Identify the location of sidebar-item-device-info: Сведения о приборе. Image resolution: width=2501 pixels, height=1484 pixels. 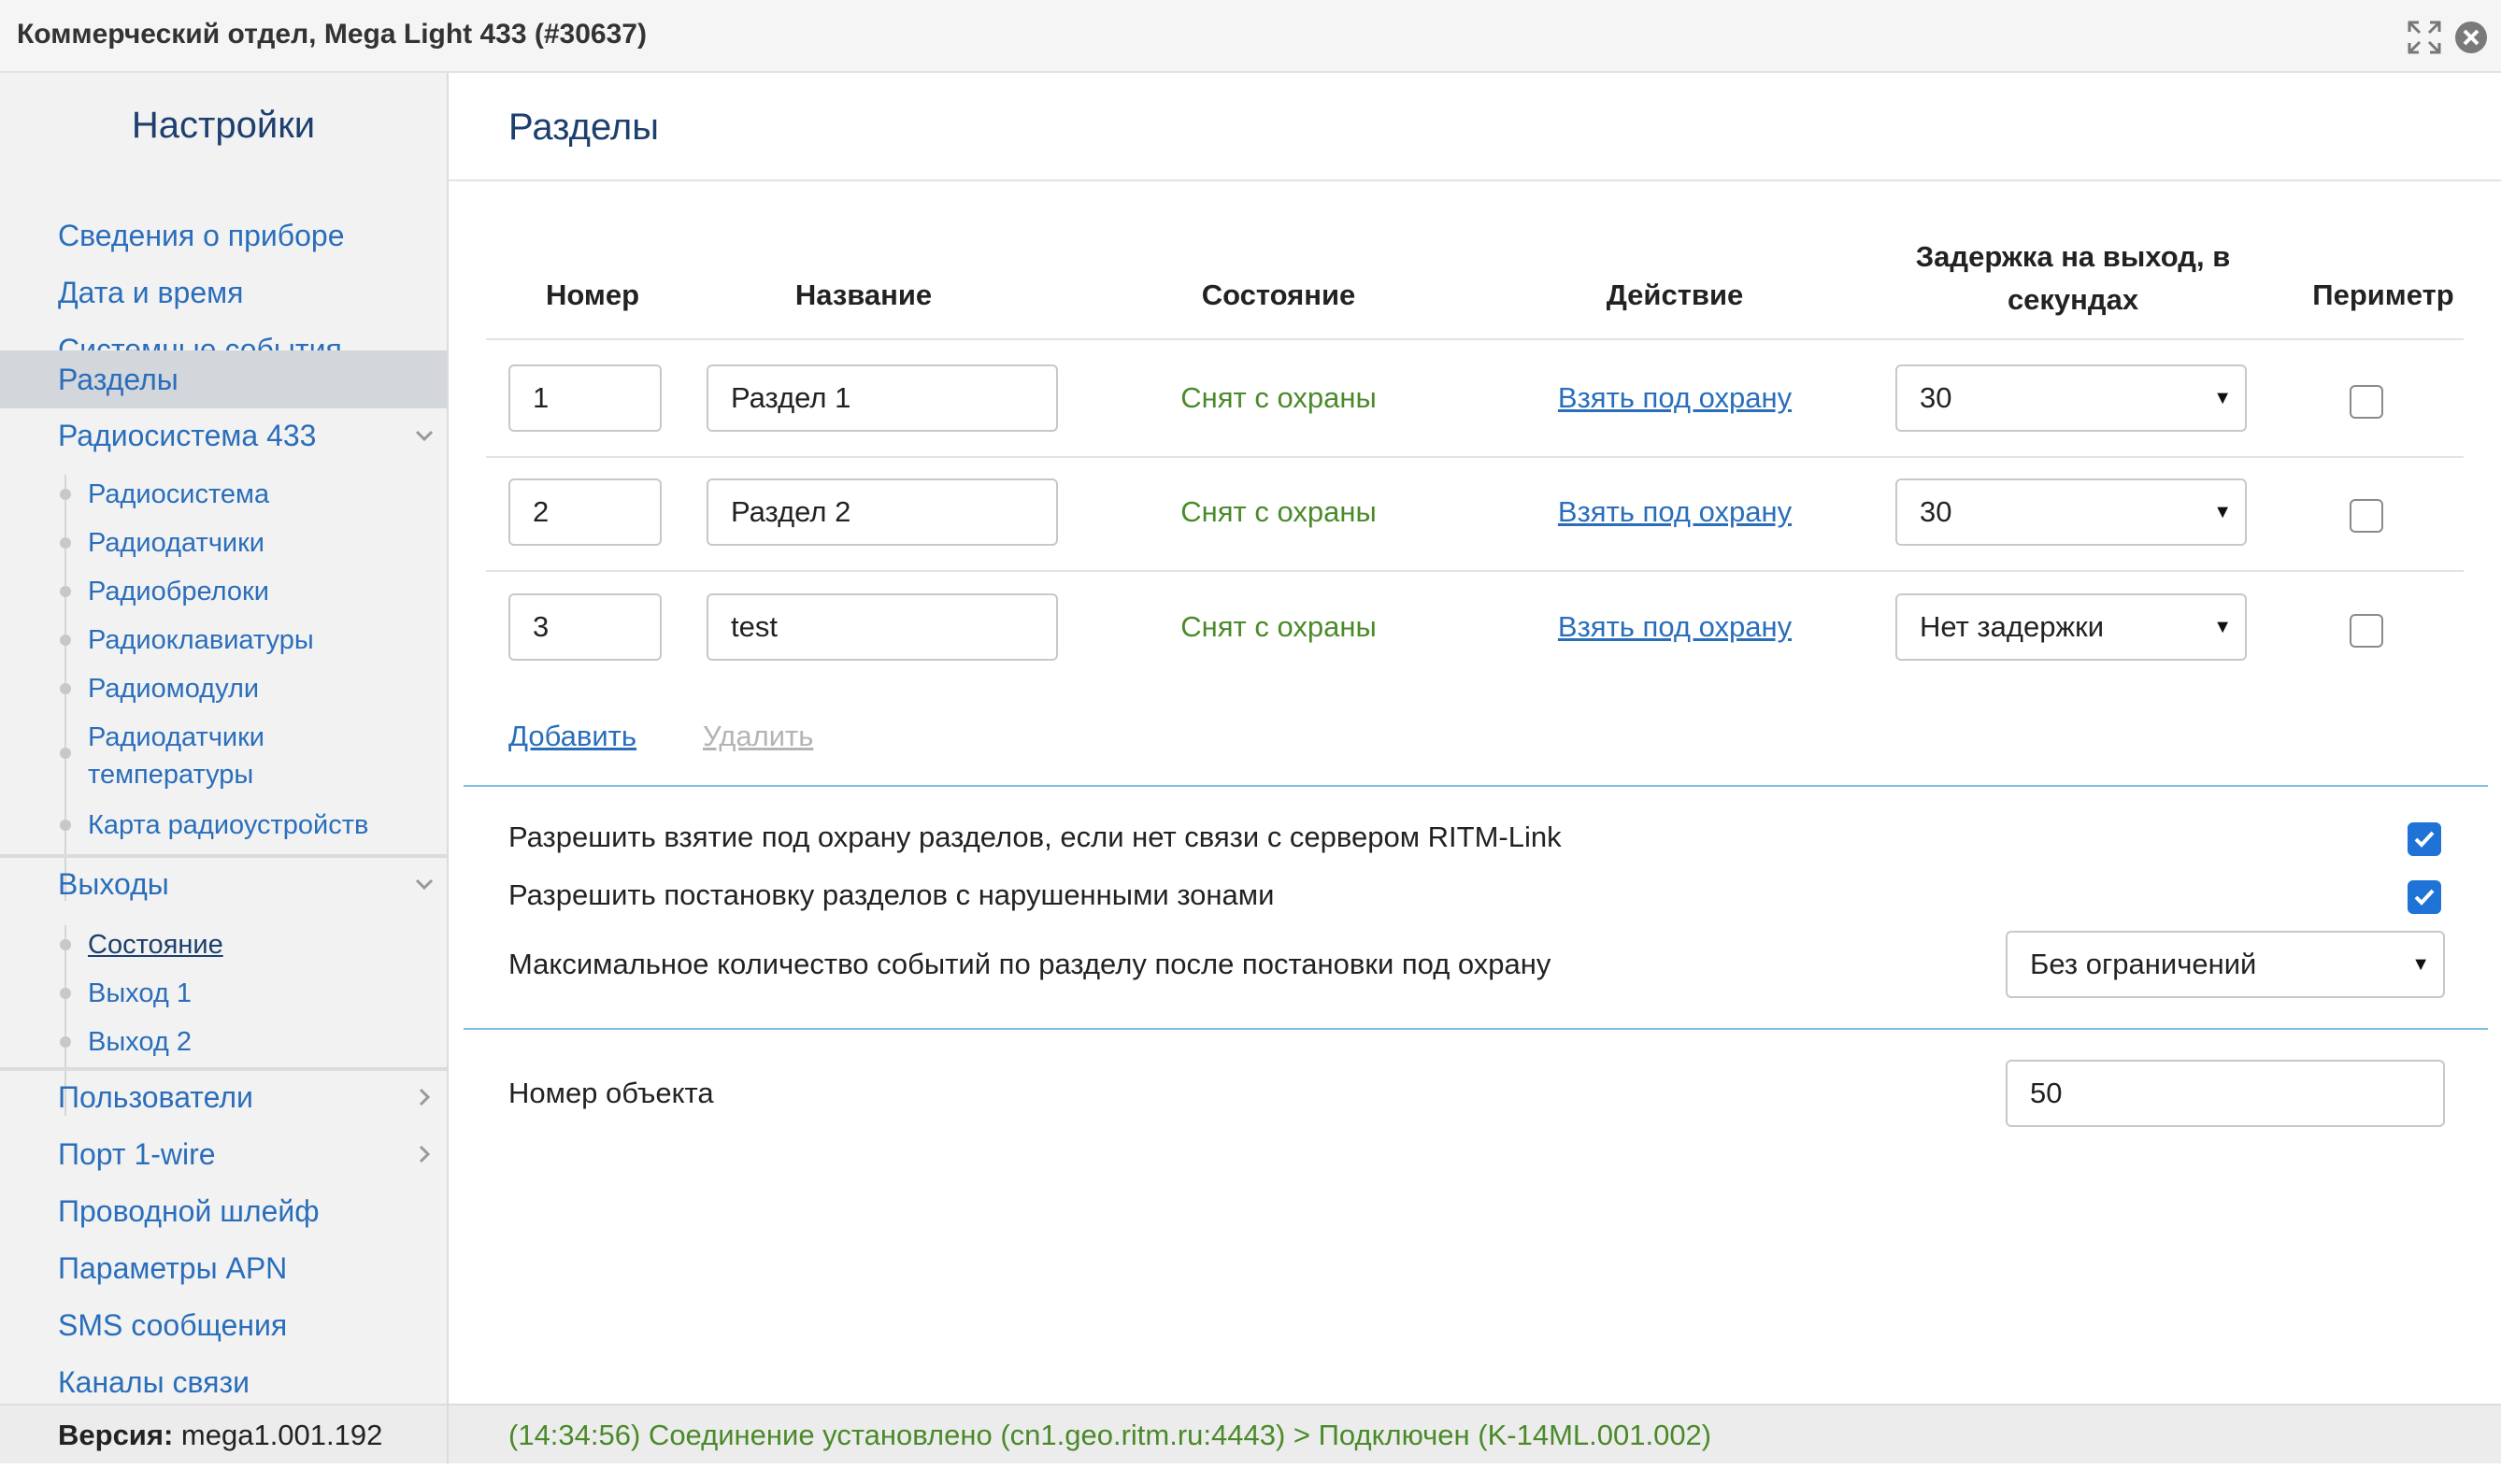
(223, 235).